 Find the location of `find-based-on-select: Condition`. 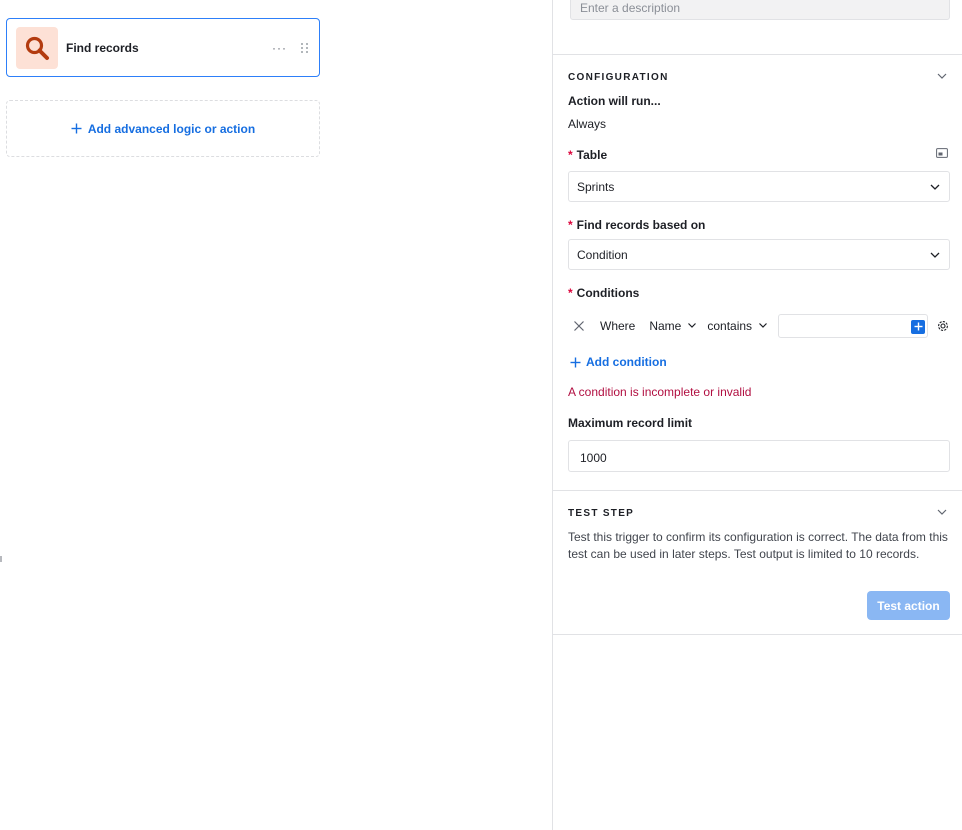

find-based-on-select: Condition is located at coordinates (759, 254).